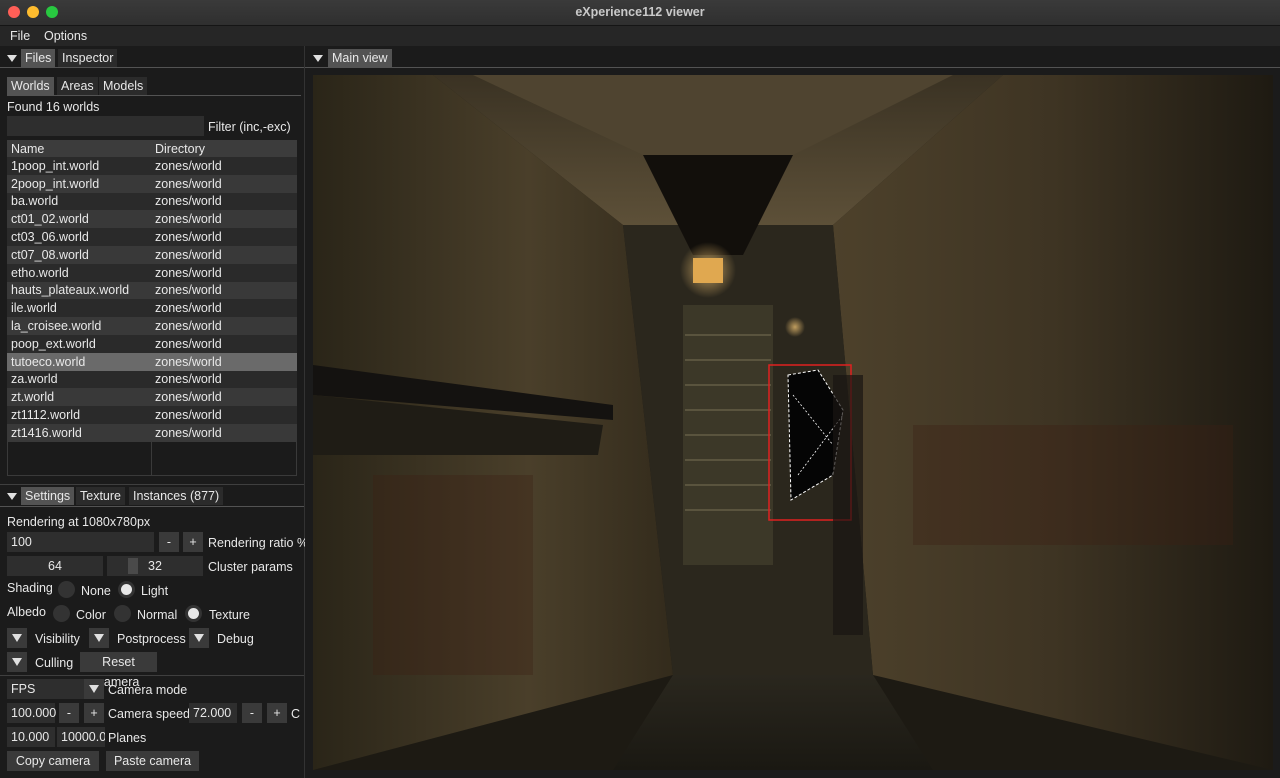  I want to click on table-row: hauts_plateaux.world zones/world, so click(152, 290).